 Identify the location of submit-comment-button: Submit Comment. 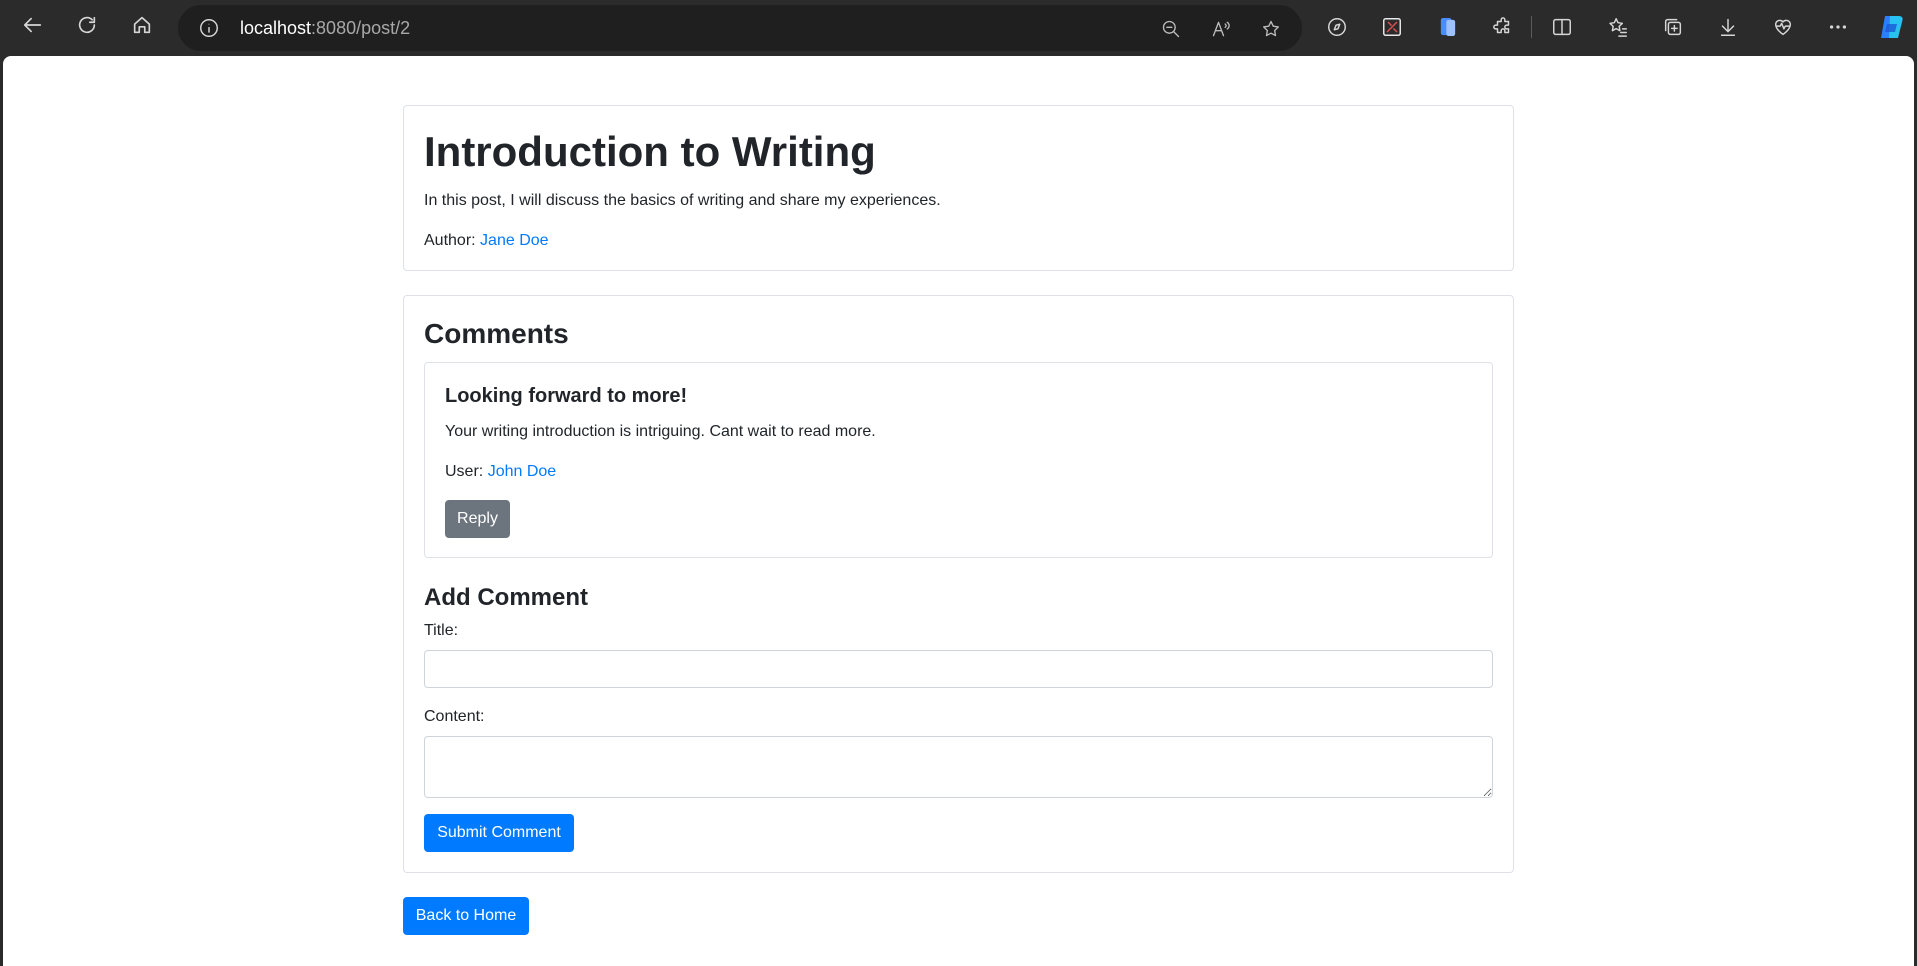
(499, 833).